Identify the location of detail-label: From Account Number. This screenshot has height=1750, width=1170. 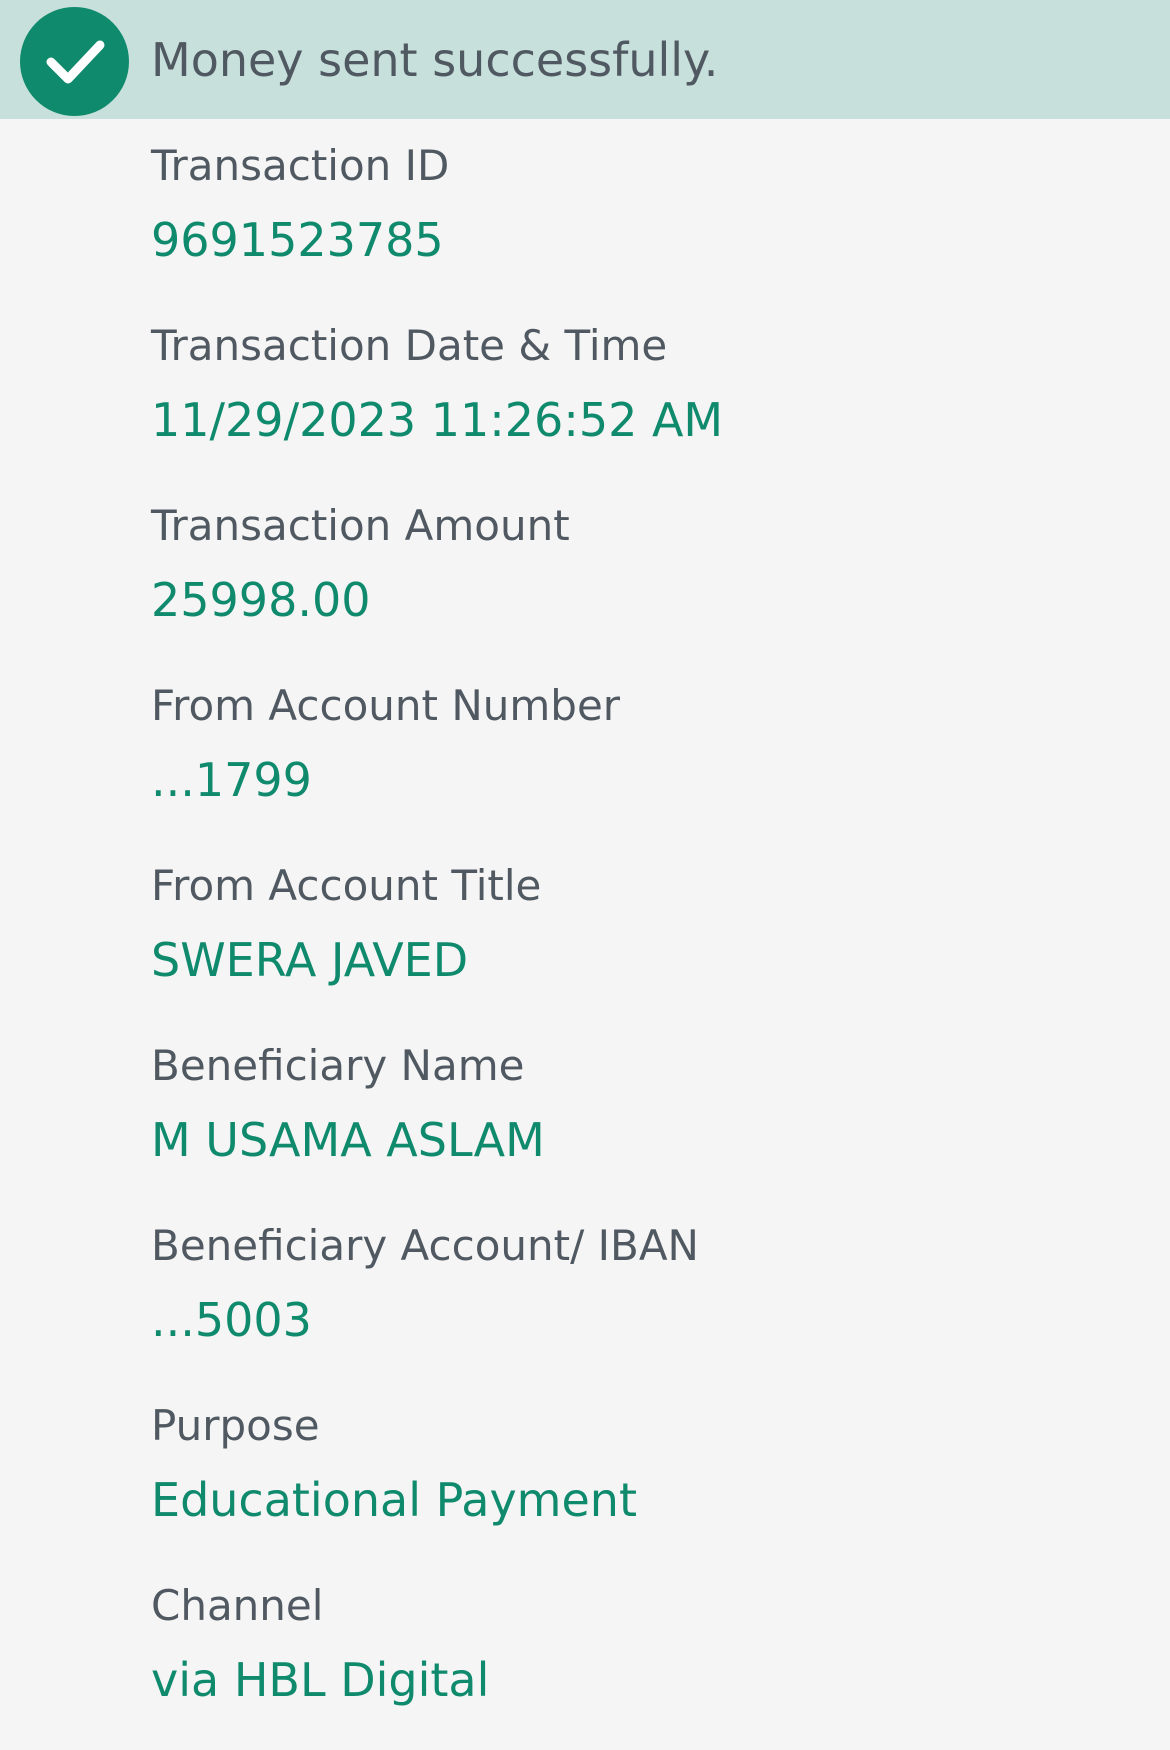
(386, 705).